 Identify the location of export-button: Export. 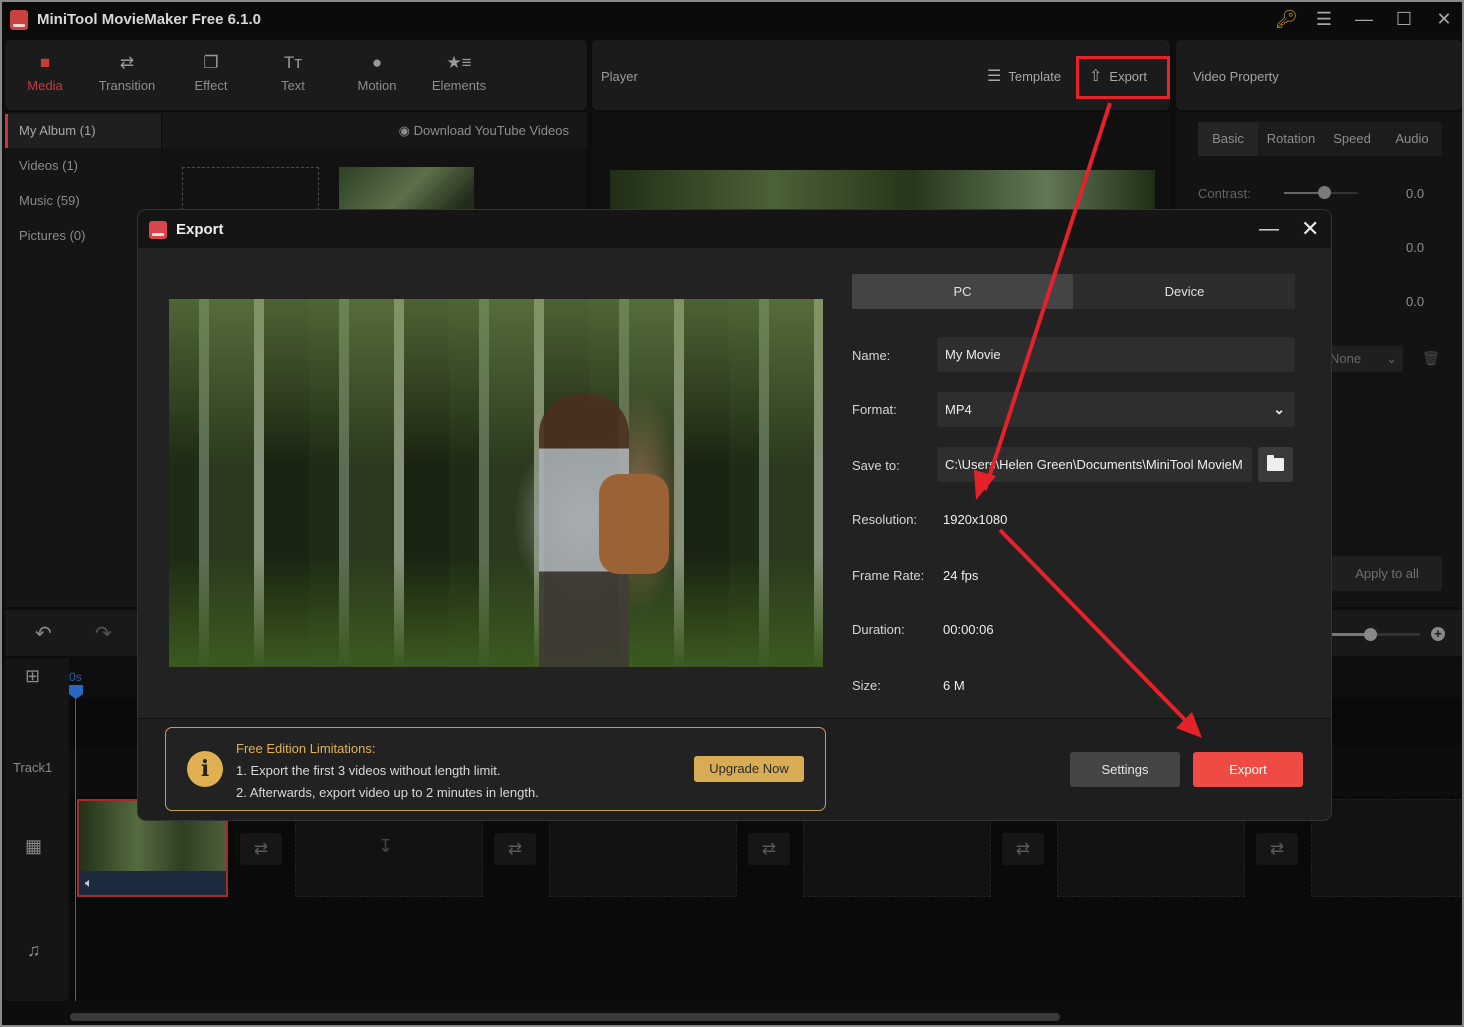
(1248, 769).